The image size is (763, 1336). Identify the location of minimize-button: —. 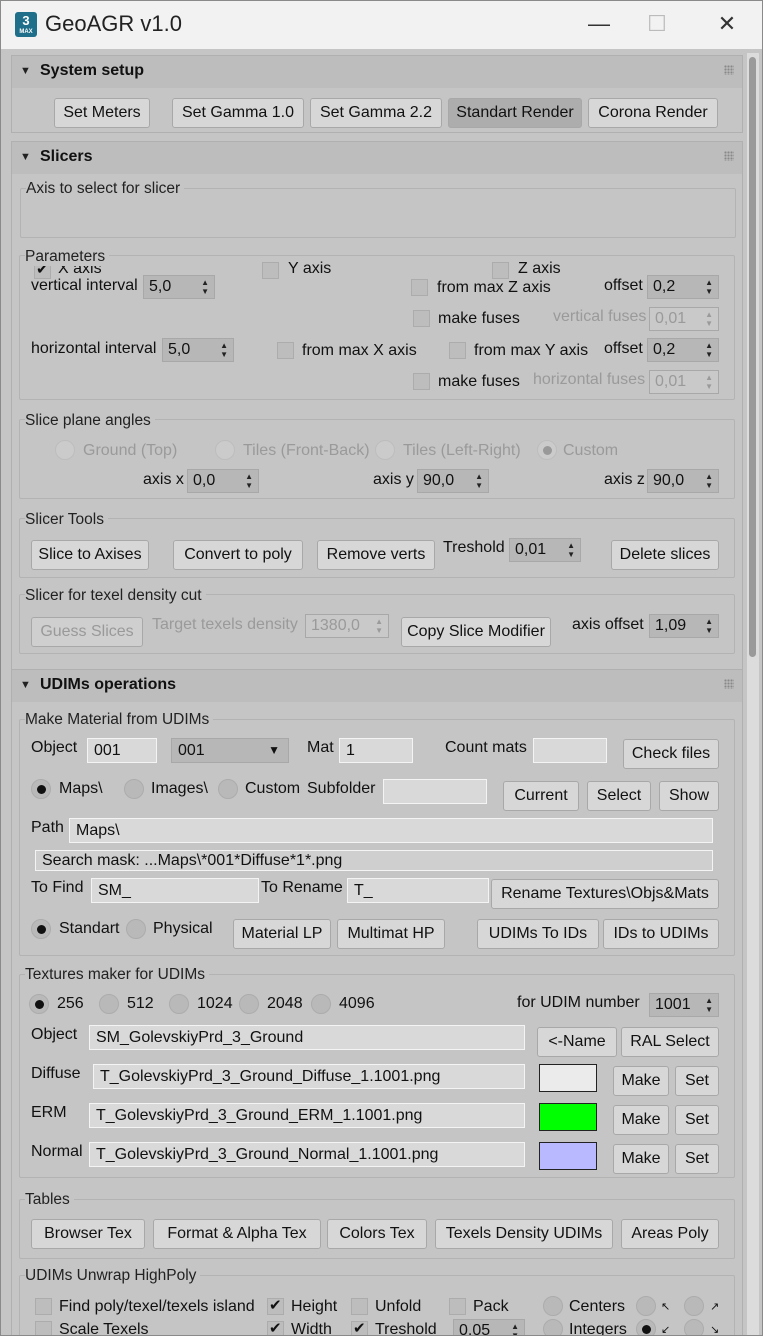
(599, 25).